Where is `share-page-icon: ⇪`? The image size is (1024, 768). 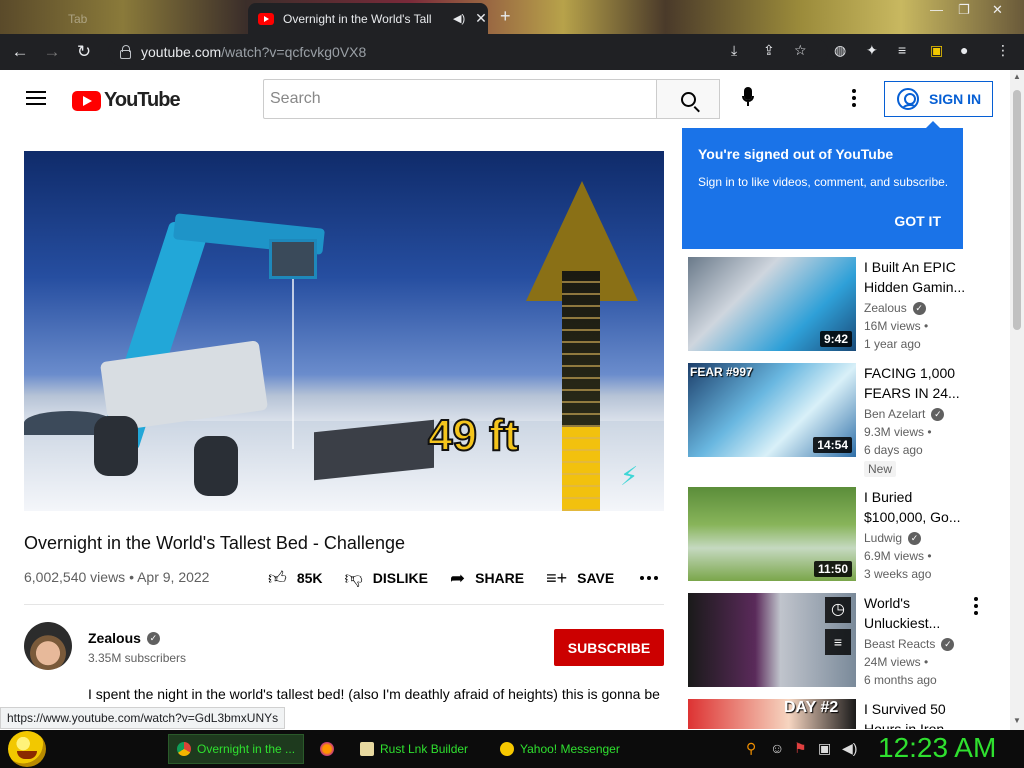
share-page-icon: ⇪ is located at coordinates (769, 50).